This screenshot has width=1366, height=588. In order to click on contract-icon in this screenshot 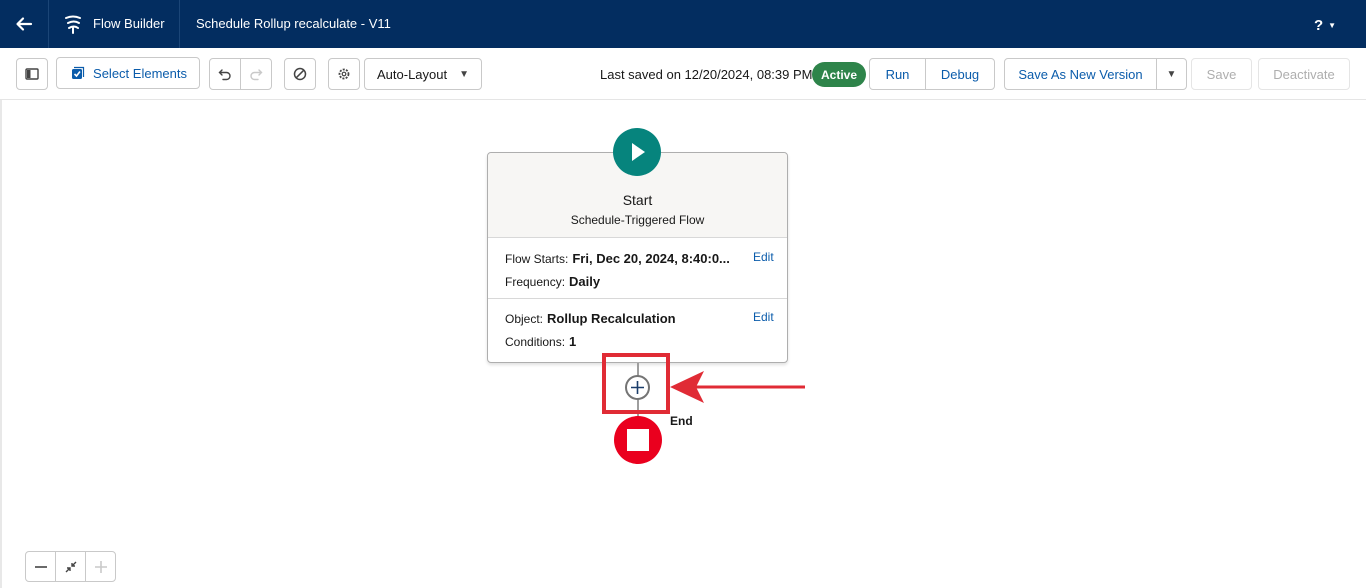, I will do `click(70, 566)`.